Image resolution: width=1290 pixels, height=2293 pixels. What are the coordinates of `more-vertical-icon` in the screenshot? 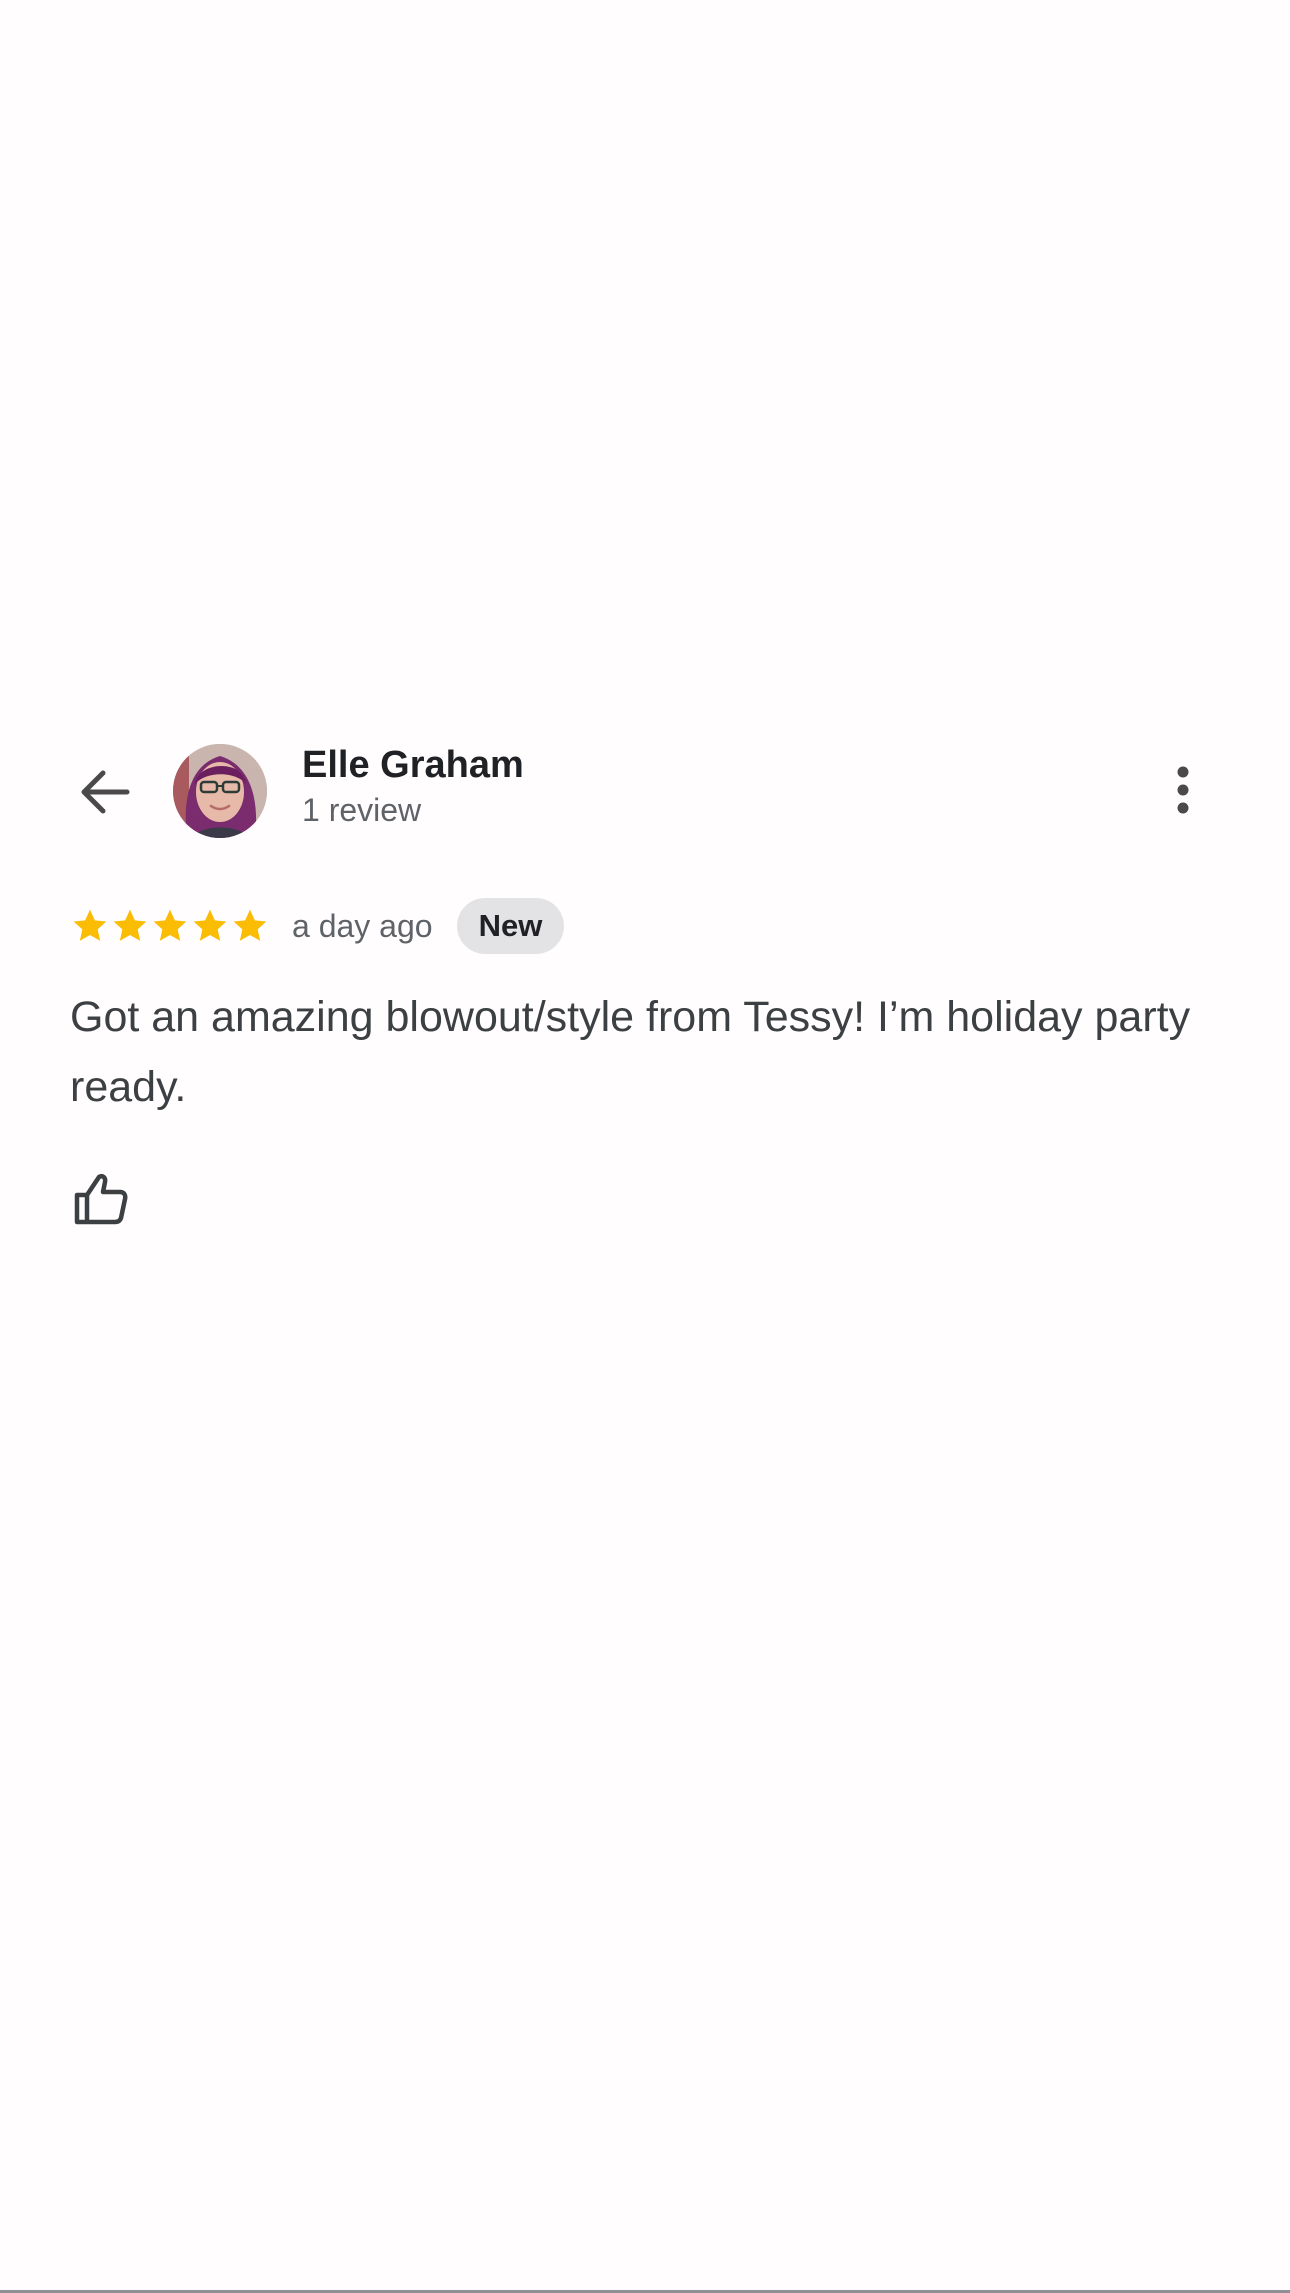 It's located at (1183, 790).